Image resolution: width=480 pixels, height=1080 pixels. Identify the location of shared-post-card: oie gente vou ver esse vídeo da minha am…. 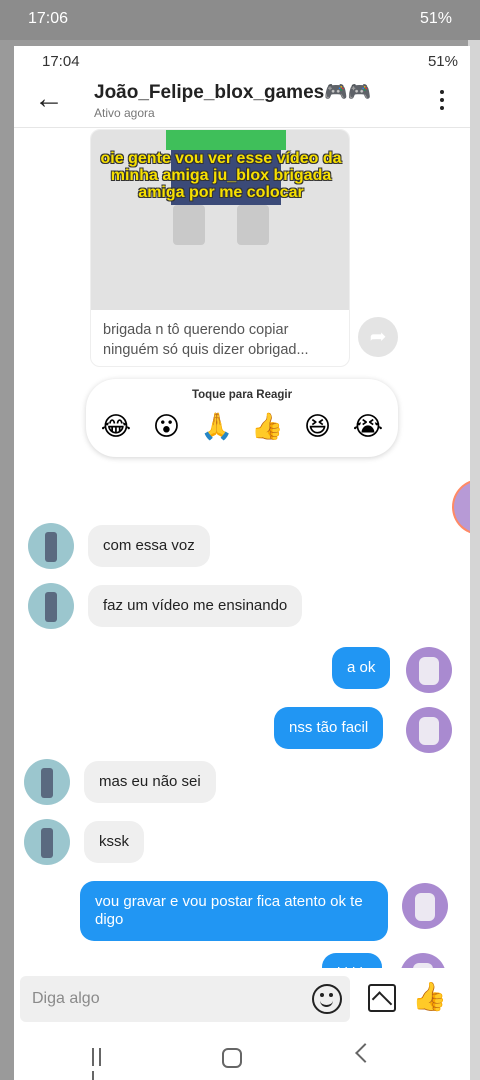
(220, 248).